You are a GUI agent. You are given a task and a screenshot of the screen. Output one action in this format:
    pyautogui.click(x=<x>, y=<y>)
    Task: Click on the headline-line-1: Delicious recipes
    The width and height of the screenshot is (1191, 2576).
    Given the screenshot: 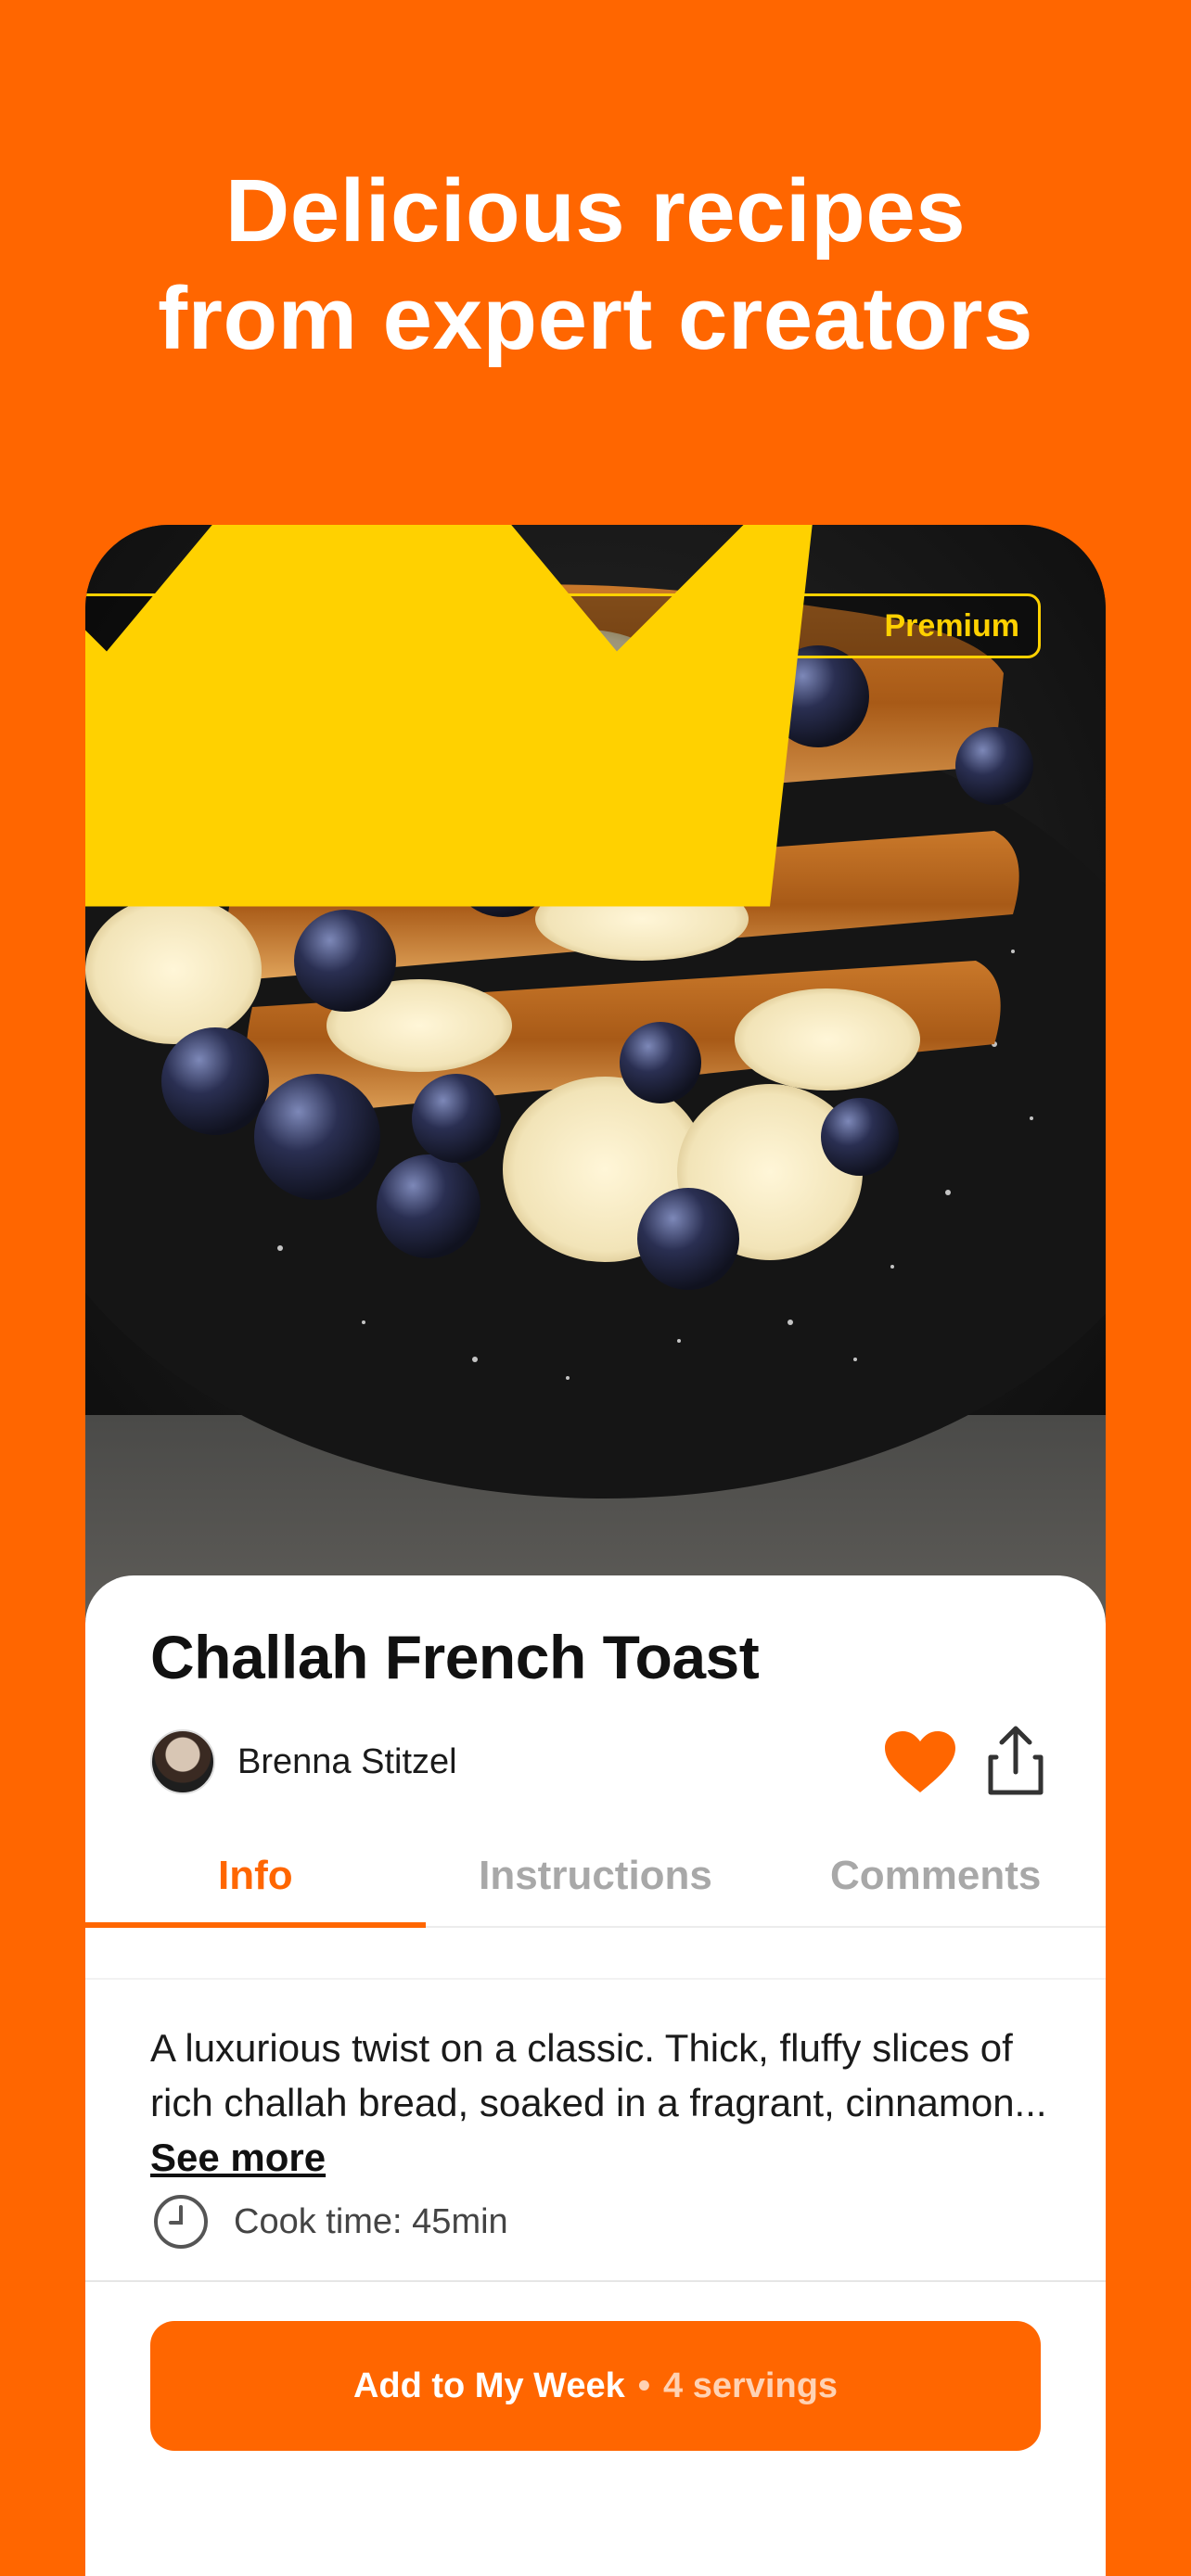 What is the action you would take?
    pyautogui.click(x=595, y=211)
    